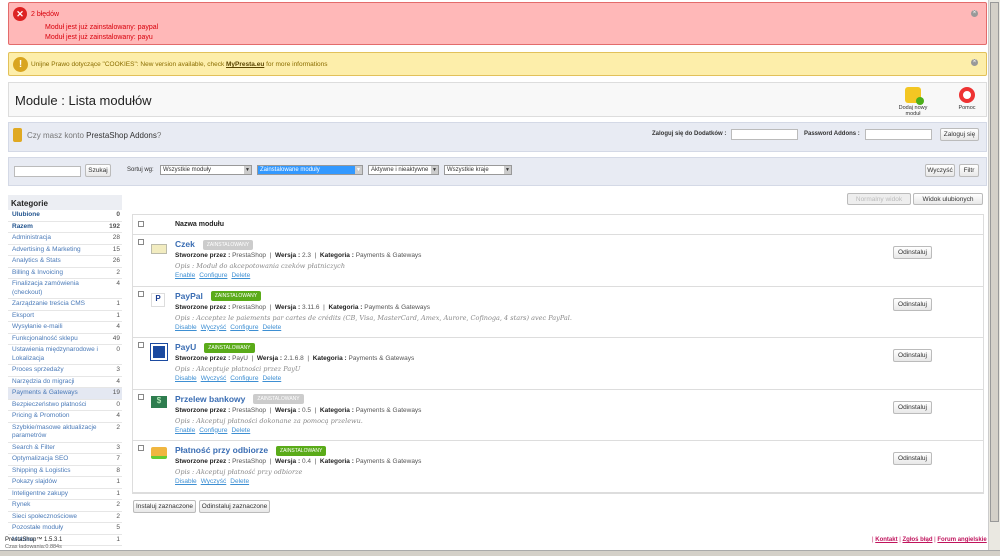 Image resolution: width=1000 pixels, height=556 pixels. I want to click on sidebar-category: Optymalizacja SEO 7, so click(65, 460).